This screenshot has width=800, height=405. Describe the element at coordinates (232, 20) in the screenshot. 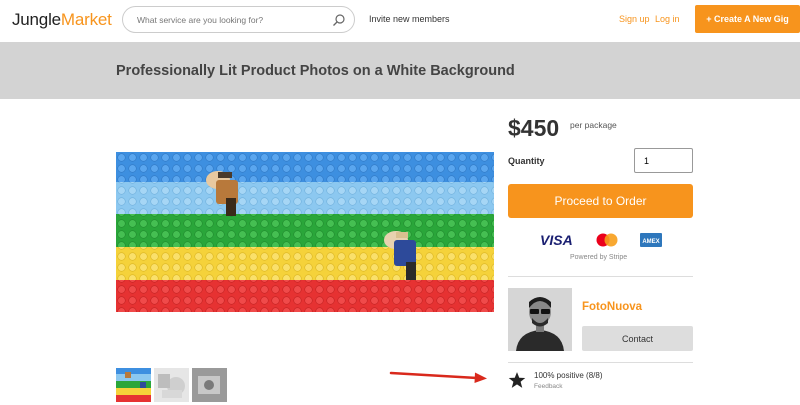

I see `search-input` at that location.